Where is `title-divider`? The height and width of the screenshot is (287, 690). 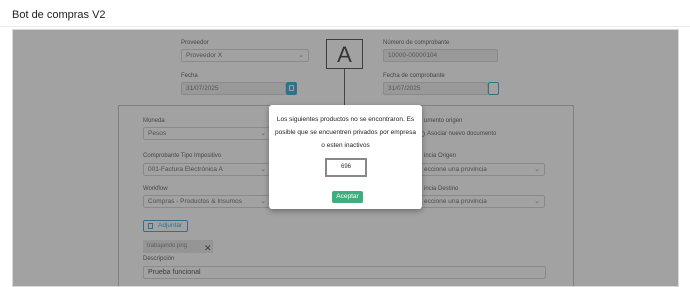 title-divider is located at coordinates (345, 26).